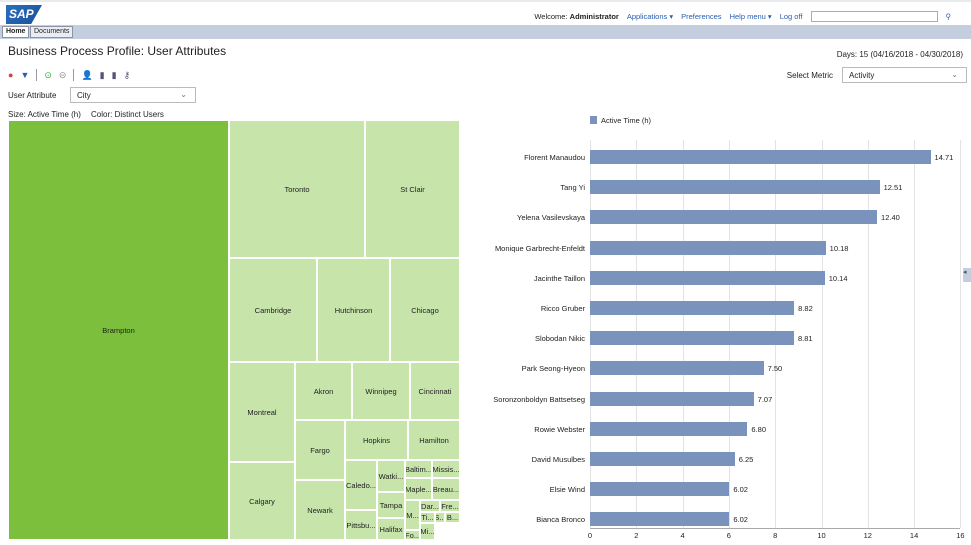  Describe the element at coordinates (10, 75) in the screenshot. I see `globe-icon: ●` at that location.